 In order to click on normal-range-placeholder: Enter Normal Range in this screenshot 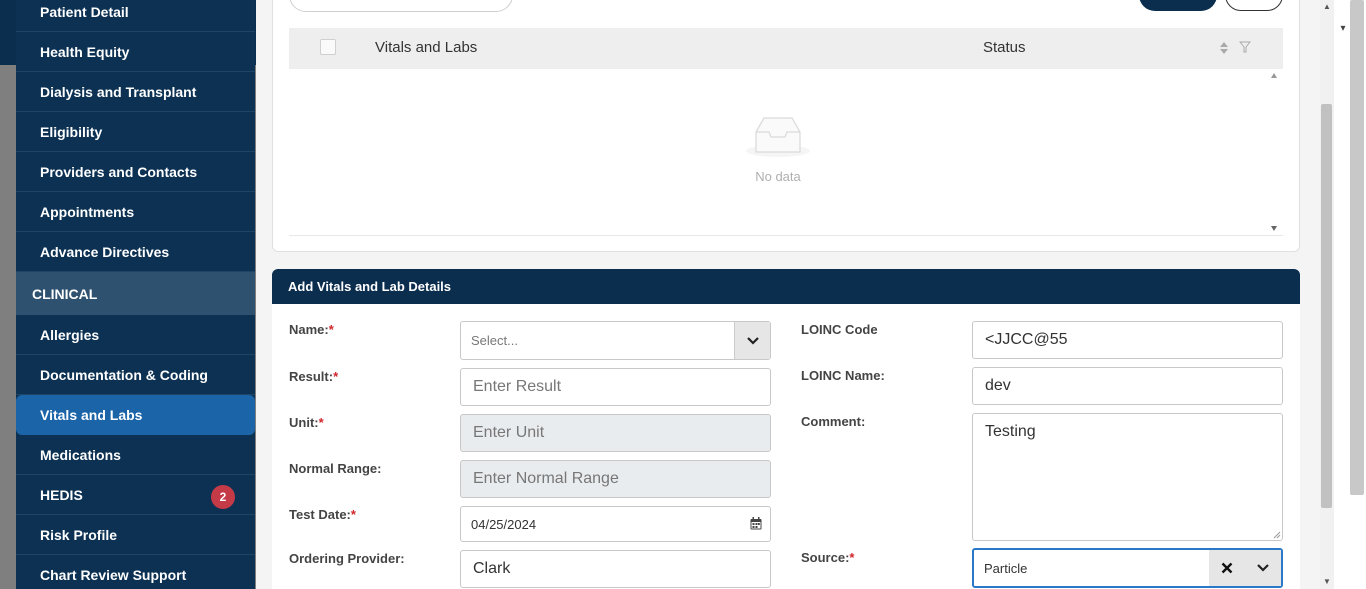, I will do `click(546, 478)`.